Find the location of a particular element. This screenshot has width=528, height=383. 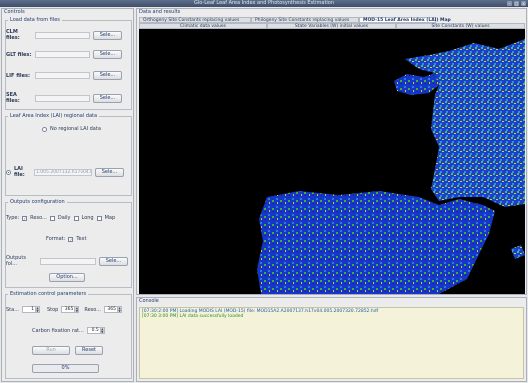

close-icon: × is located at coordinates (523, 3).